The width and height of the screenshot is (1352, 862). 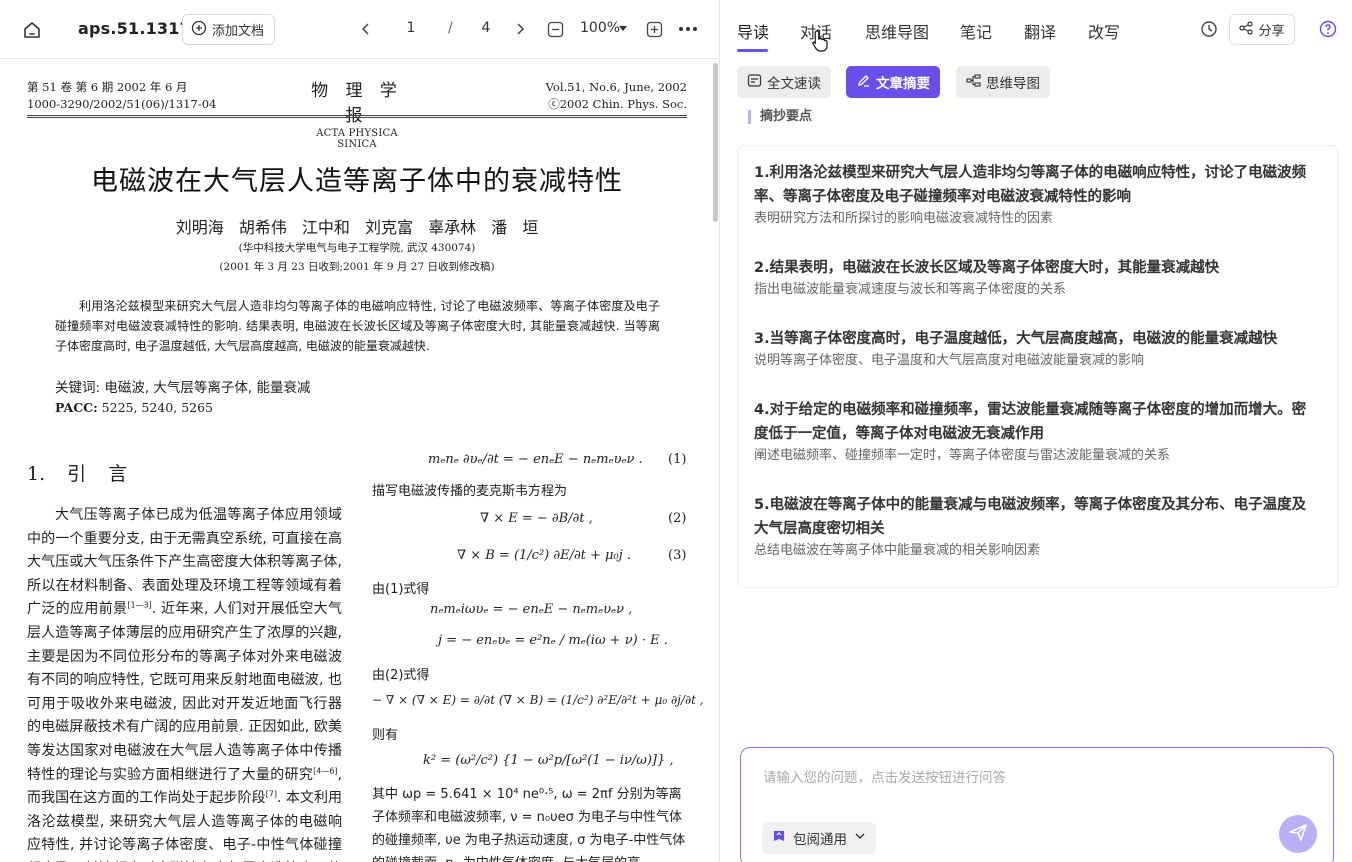 What do you see at coordinates (1246, 29) in the screenshot?
I see `share-icon` at bounding box center [1246, 29].